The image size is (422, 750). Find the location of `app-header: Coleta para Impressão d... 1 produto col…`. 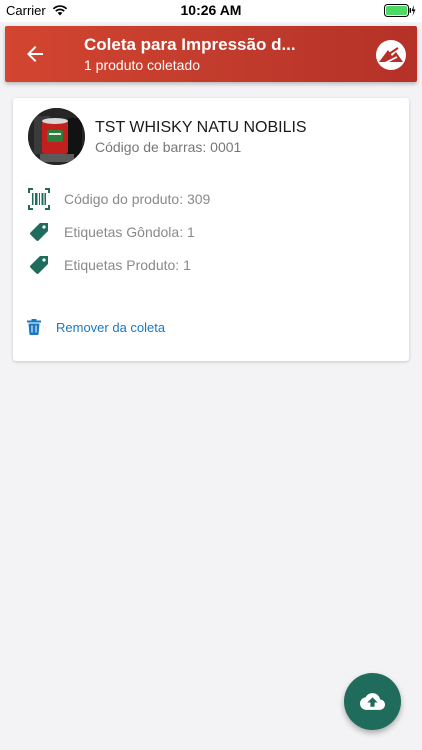

app-header: Coleta para Impressão d... 1 produto col… is located at coordinates (211, 54).